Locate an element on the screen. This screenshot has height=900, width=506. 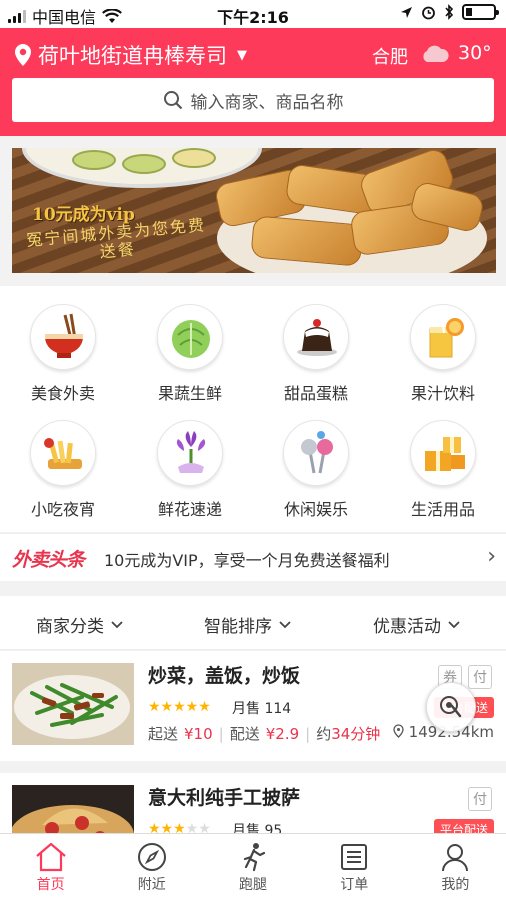
search-bar: 输入商家、商品名称 is located at coordinates (253, 100).